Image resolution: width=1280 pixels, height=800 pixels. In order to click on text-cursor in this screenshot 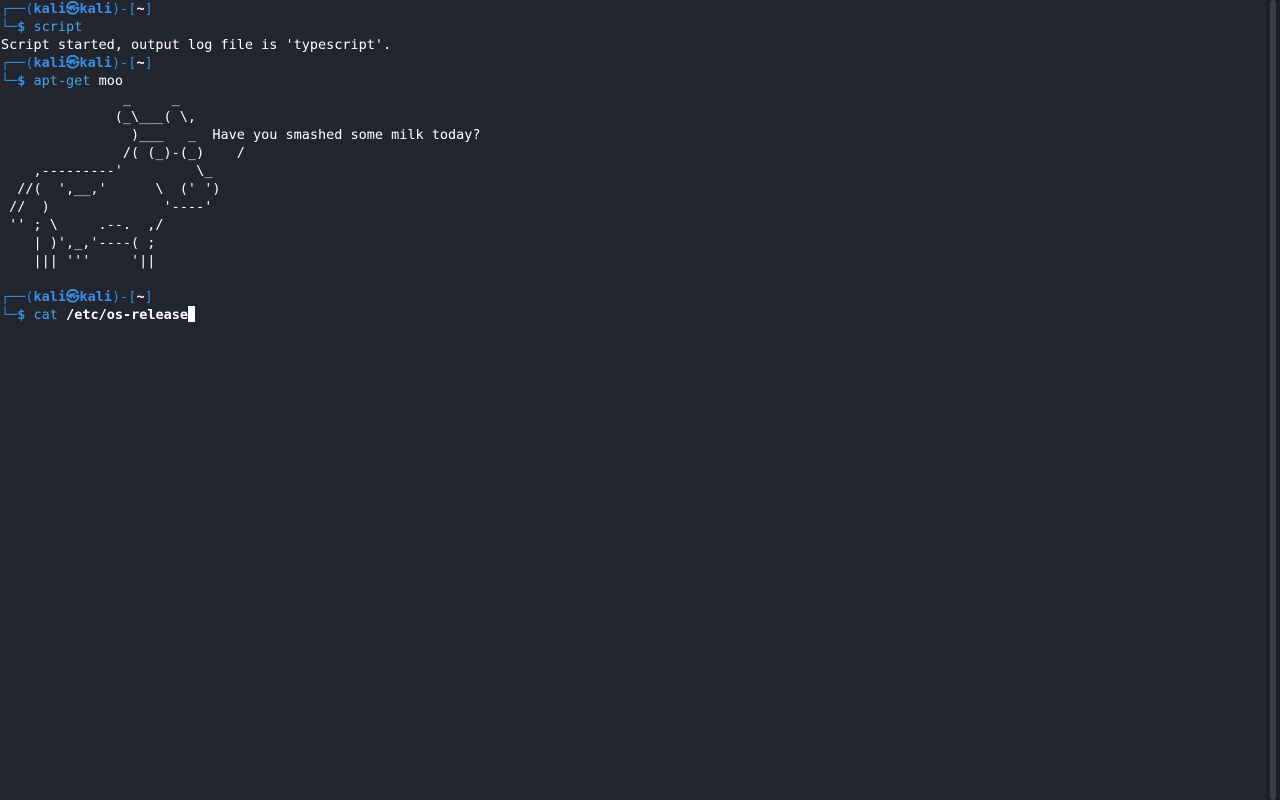, I will do `click(191, 314)`.